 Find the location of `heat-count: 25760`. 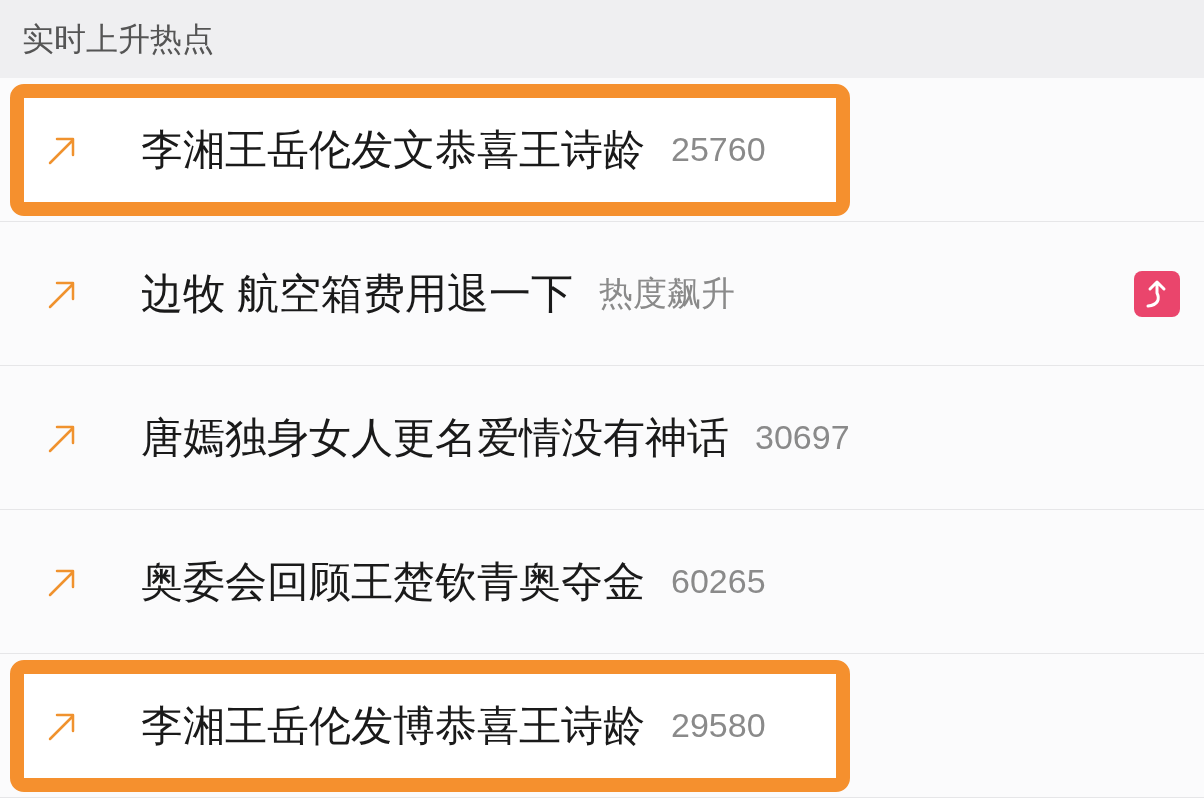

heat-count: 25760 is located at coordinates (718, 149).